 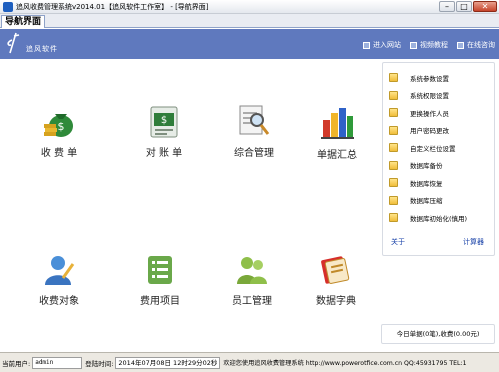 I want to click on window-controls: – □ ✕, so click(x=468, y=6).